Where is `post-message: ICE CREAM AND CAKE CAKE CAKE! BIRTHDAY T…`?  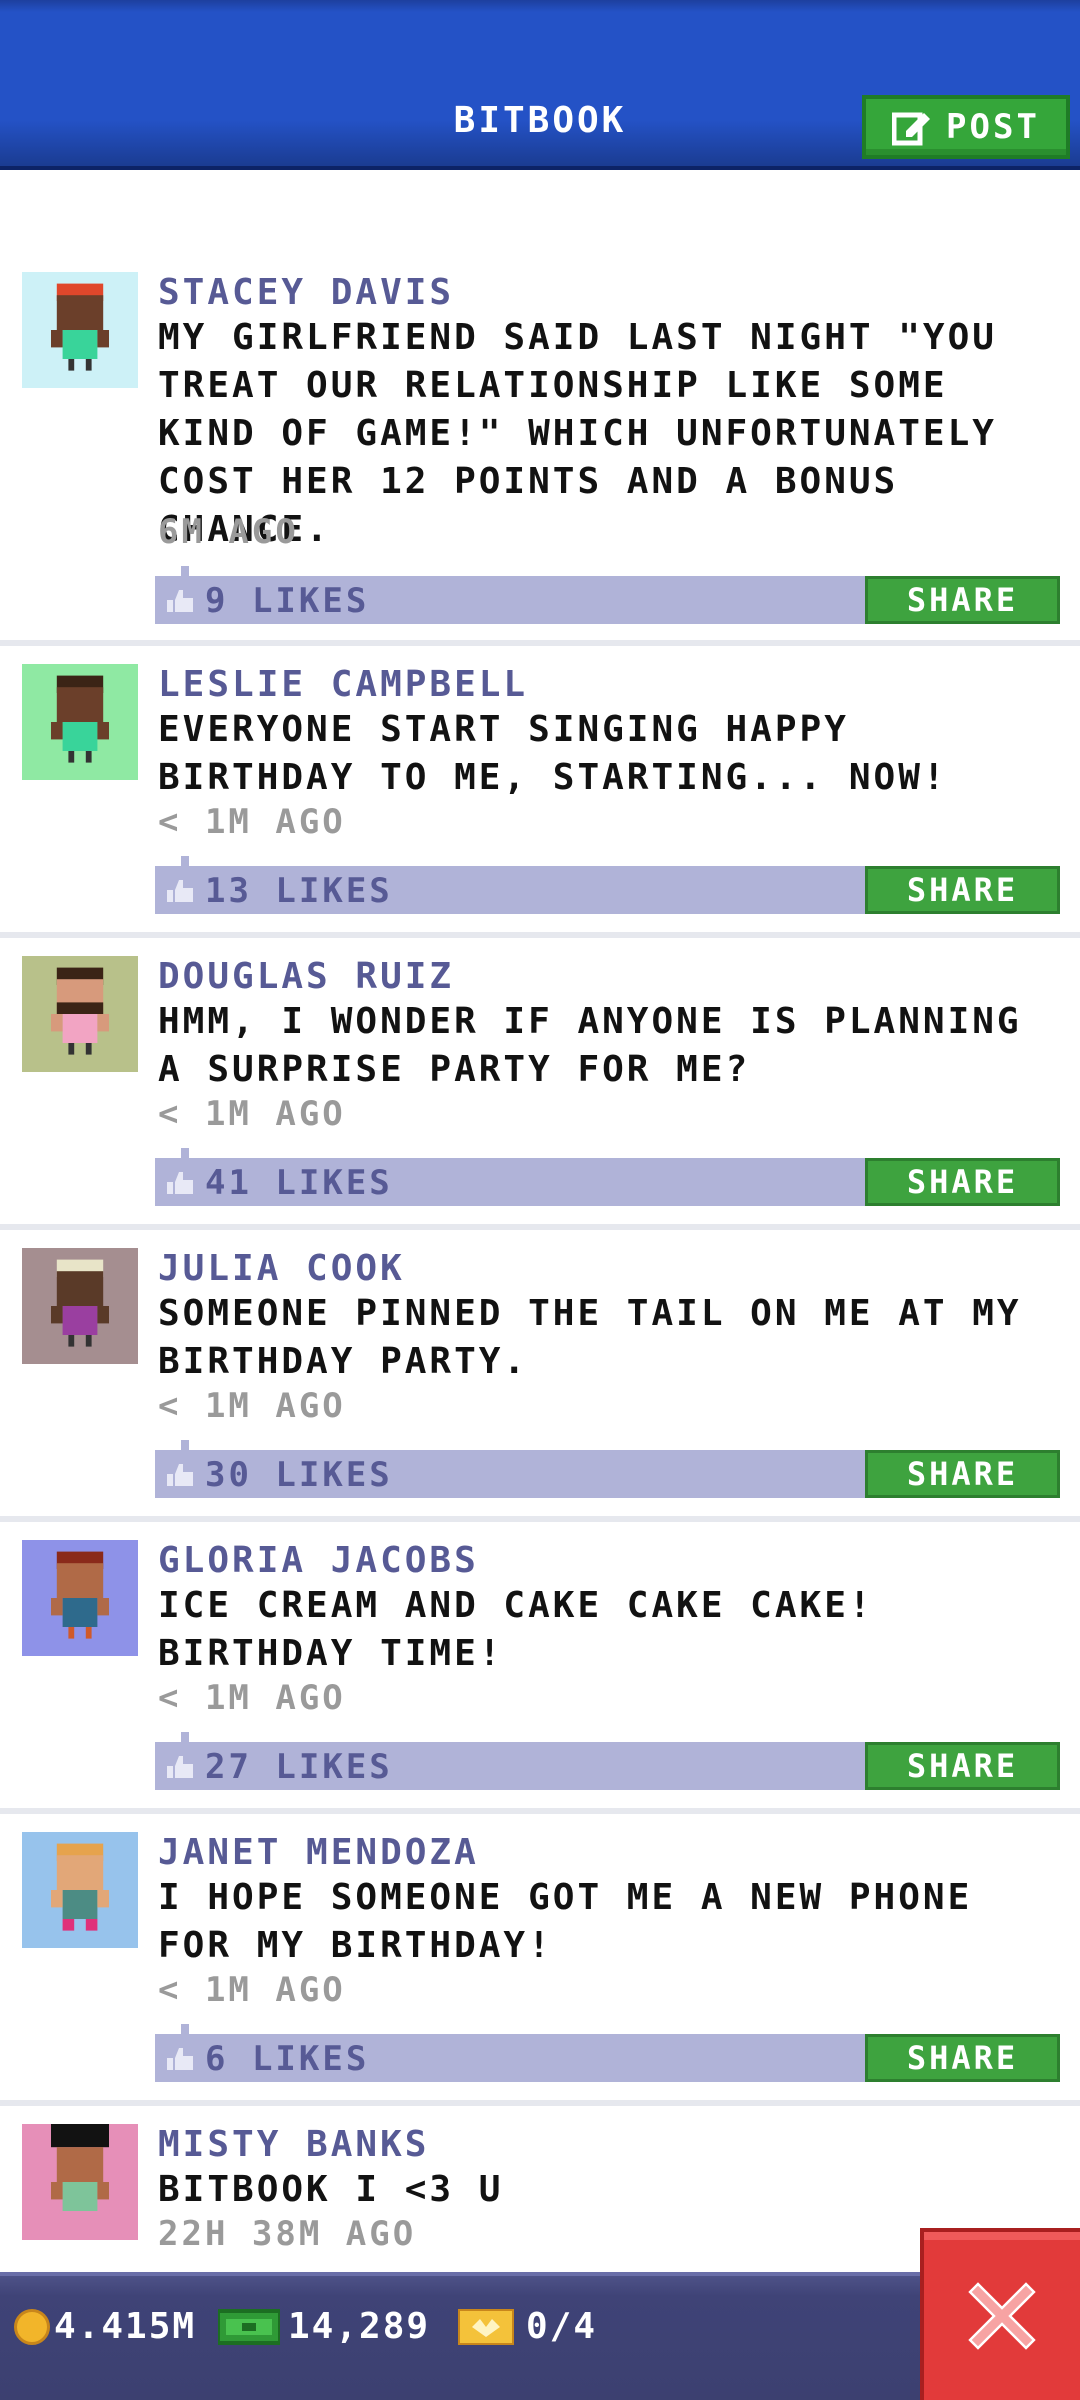 post-message: ICE CREAM AND CAKE CAKE CAKE! BIRTHDAY T… is located at coordinates (516, 1629).